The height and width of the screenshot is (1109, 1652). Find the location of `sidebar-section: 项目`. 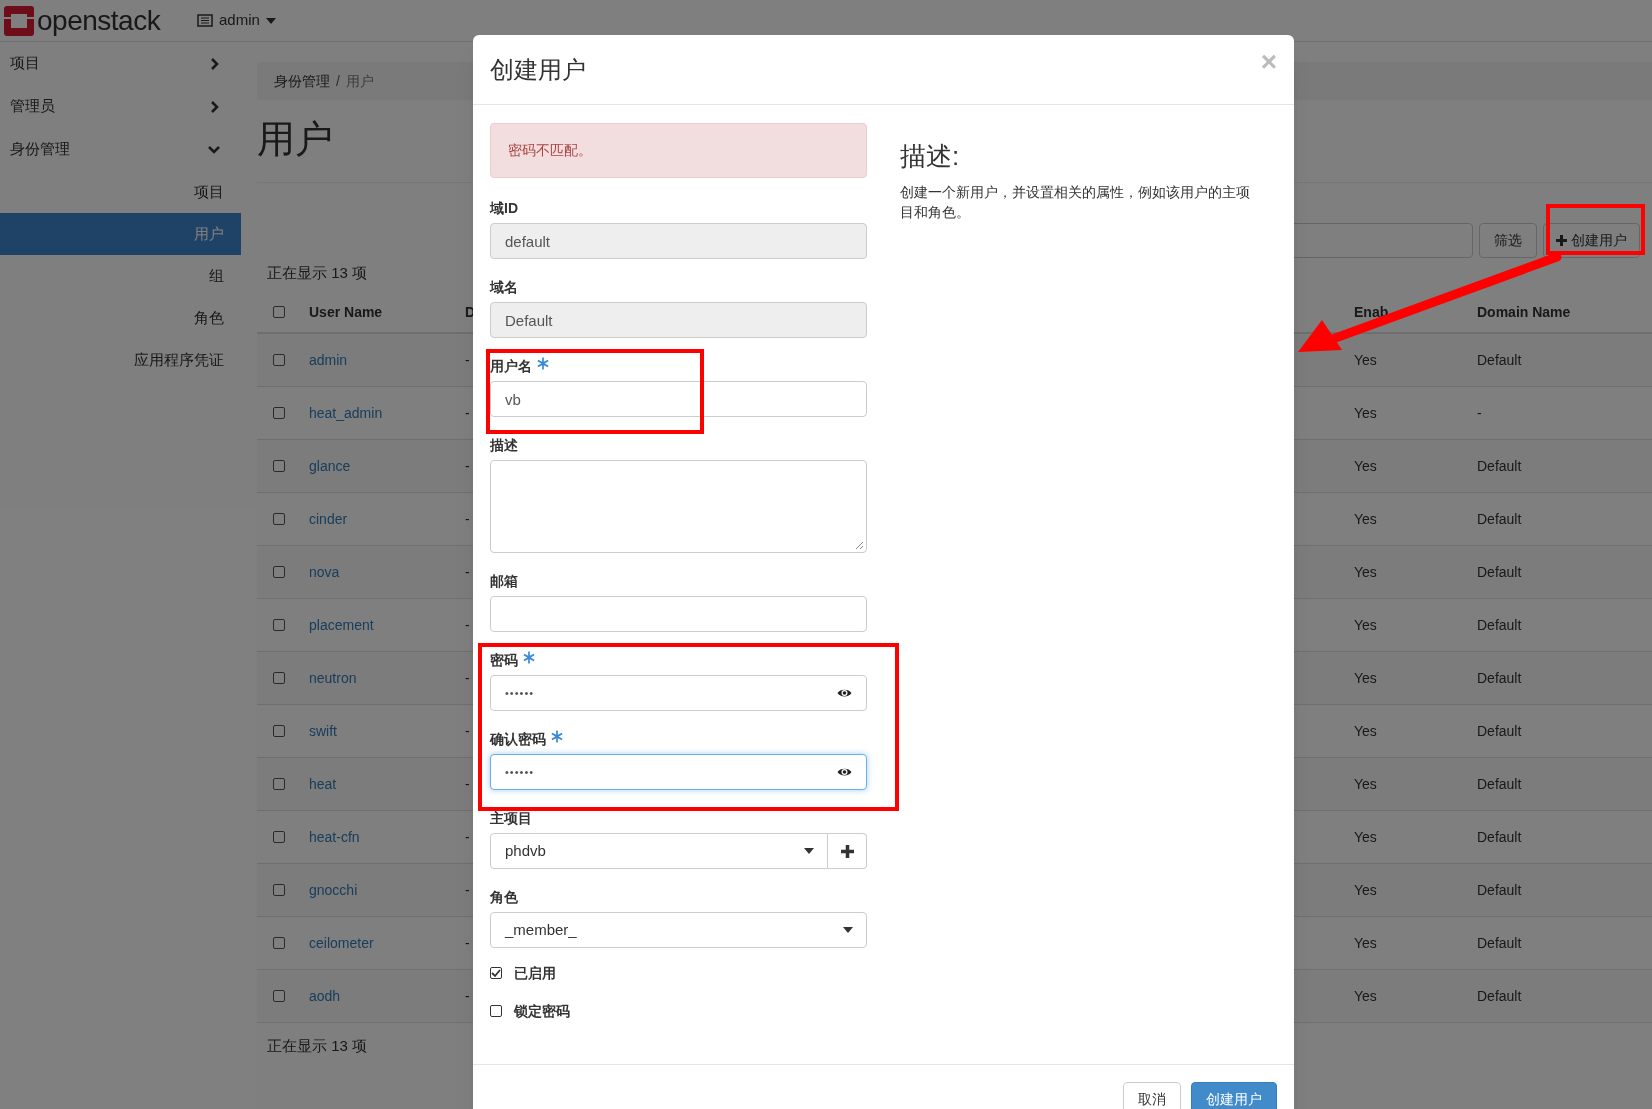

sidebar-section: 项目 is located at coordinates (120, 63).